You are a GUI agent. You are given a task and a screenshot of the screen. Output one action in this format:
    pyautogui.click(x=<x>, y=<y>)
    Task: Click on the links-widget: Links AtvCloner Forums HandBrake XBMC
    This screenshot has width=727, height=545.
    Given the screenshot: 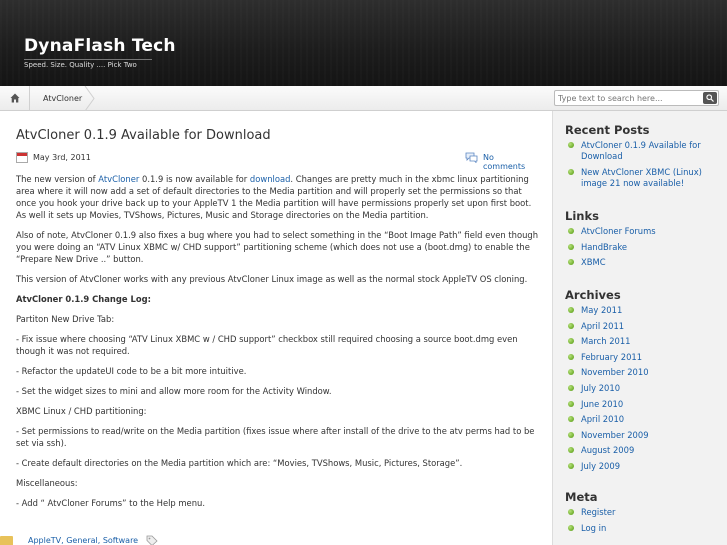 What is the action you would take?
    pyautogui.click(x=644, y=241)
    